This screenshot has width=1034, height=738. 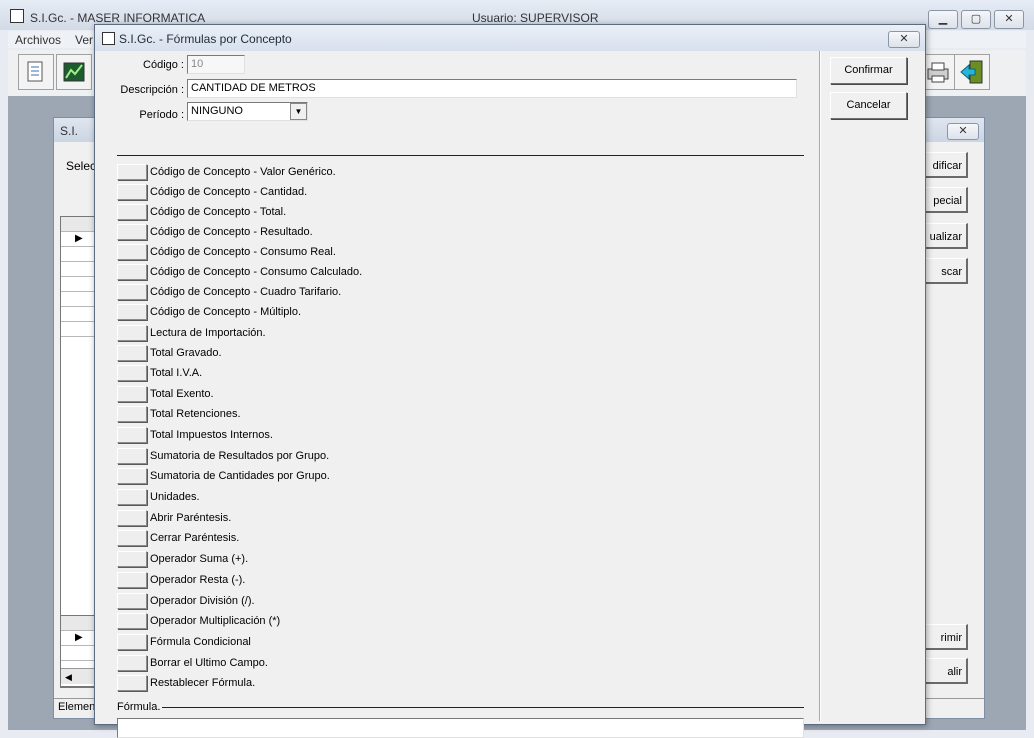 What do you see at coordinates (217, 111) in the screenshot?
I see `periodo-value: NINGUNO` at bounding box center [217, 111].